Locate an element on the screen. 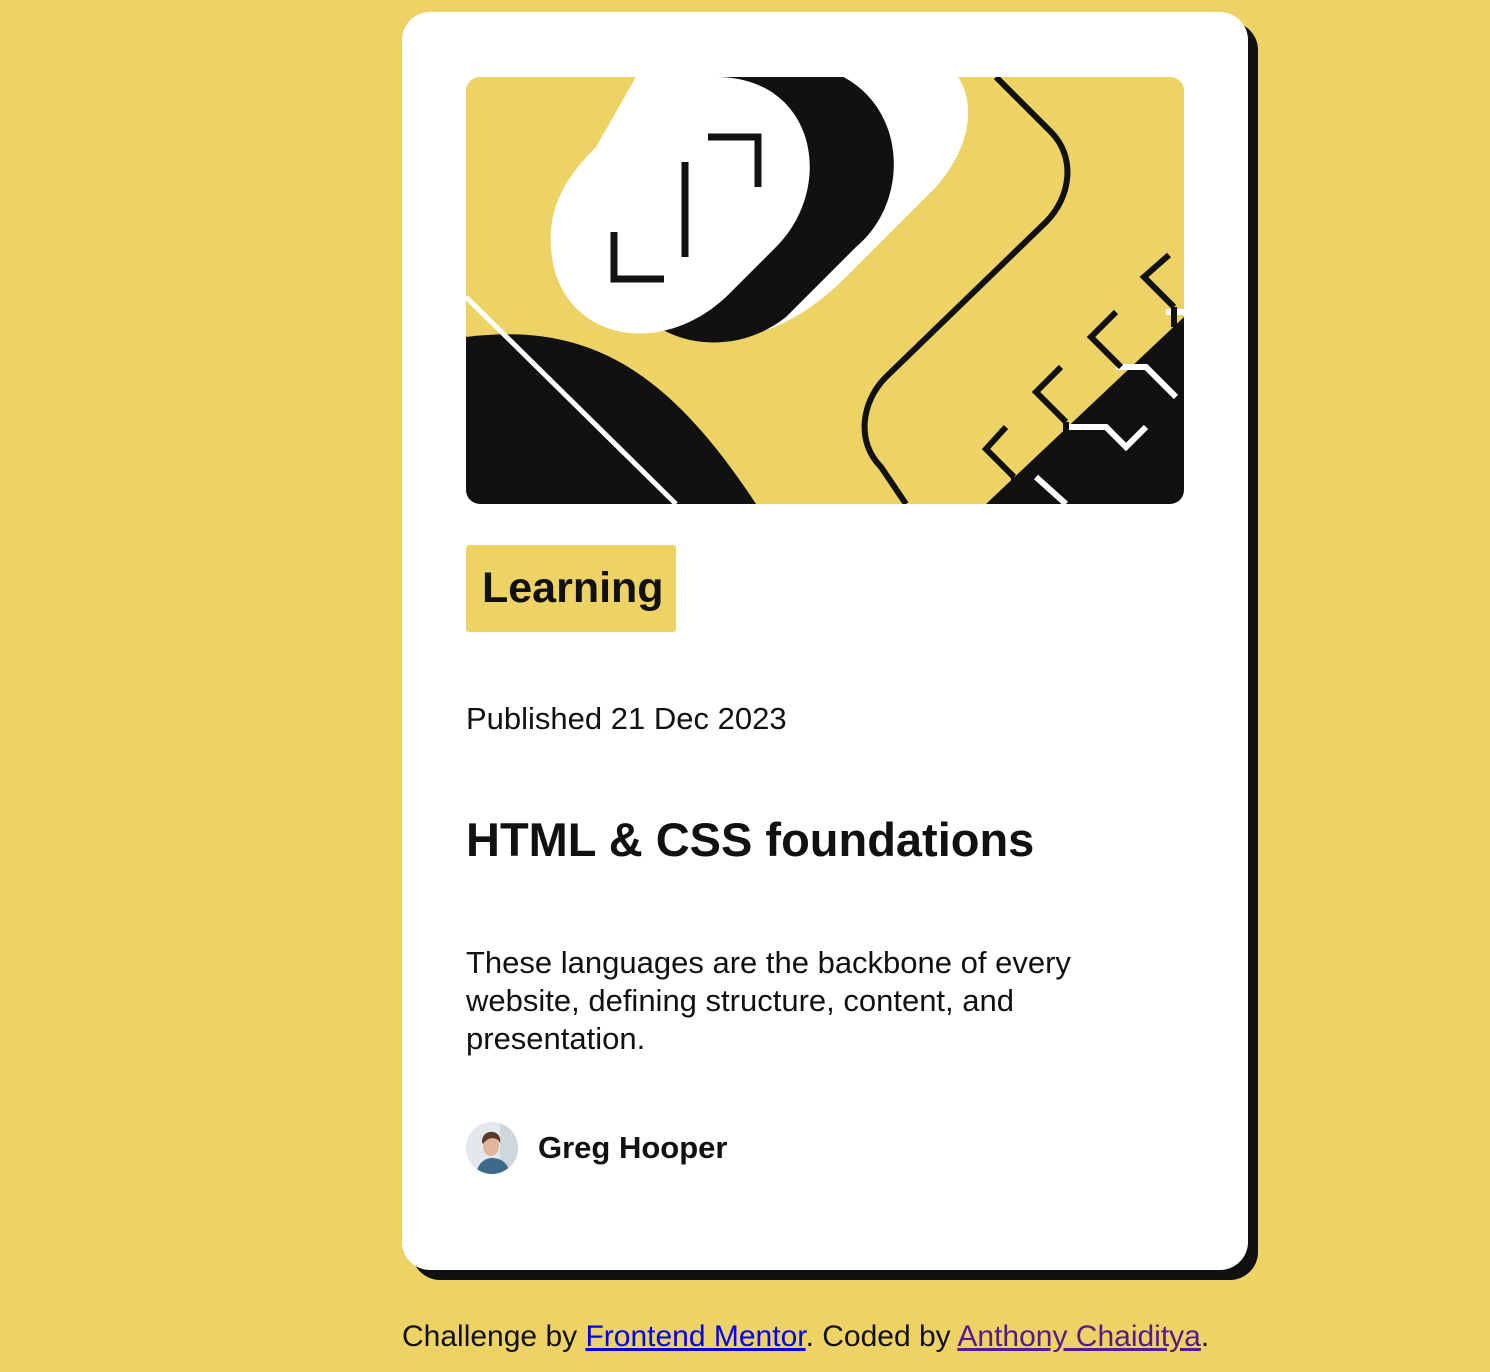 The image size is (1490, 1372). avatar is located at coordinates (492, 1148).